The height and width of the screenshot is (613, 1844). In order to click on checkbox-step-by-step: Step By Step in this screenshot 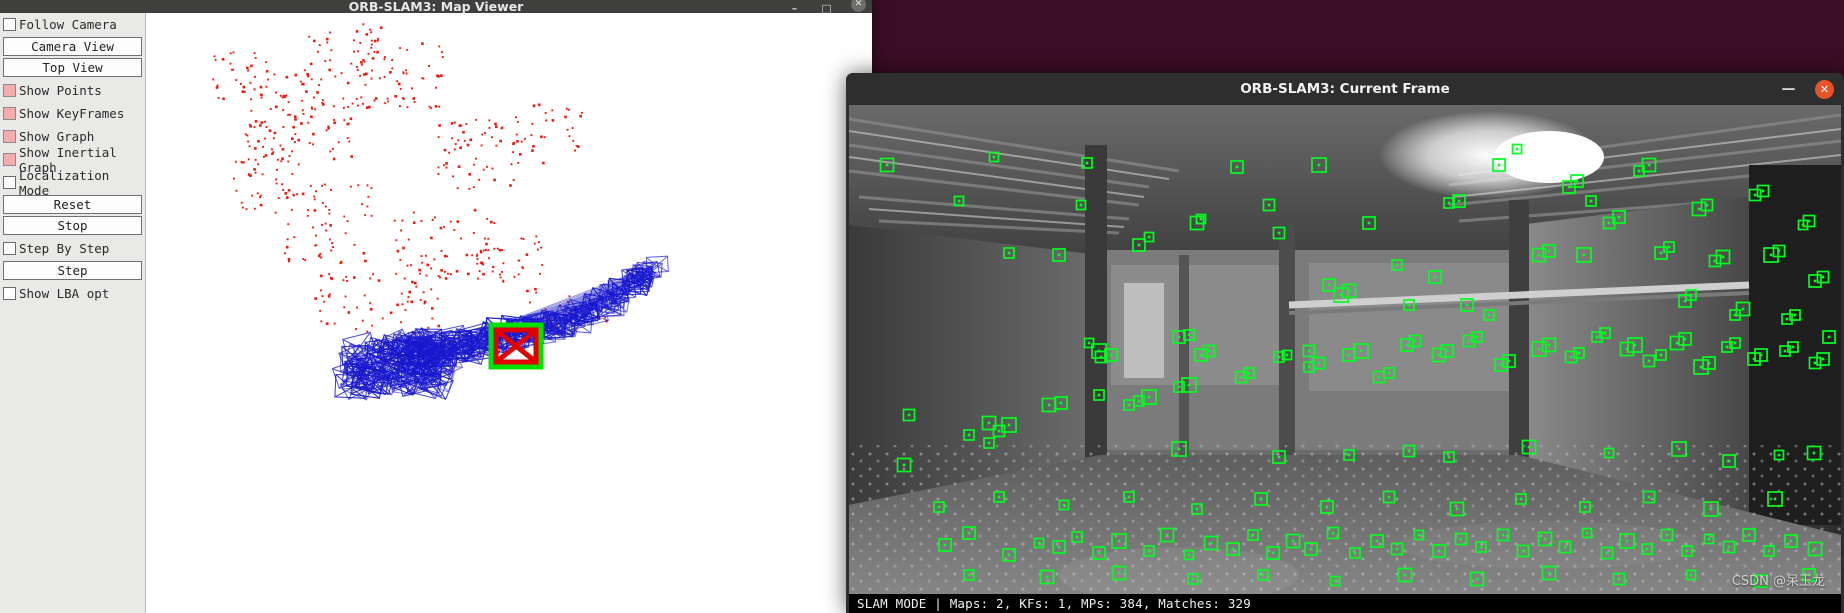, I will do `click(72, 248)`.